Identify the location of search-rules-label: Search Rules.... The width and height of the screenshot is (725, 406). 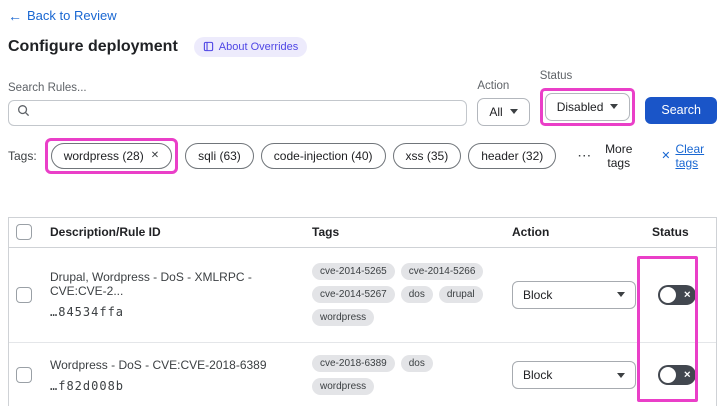
(47, 87).